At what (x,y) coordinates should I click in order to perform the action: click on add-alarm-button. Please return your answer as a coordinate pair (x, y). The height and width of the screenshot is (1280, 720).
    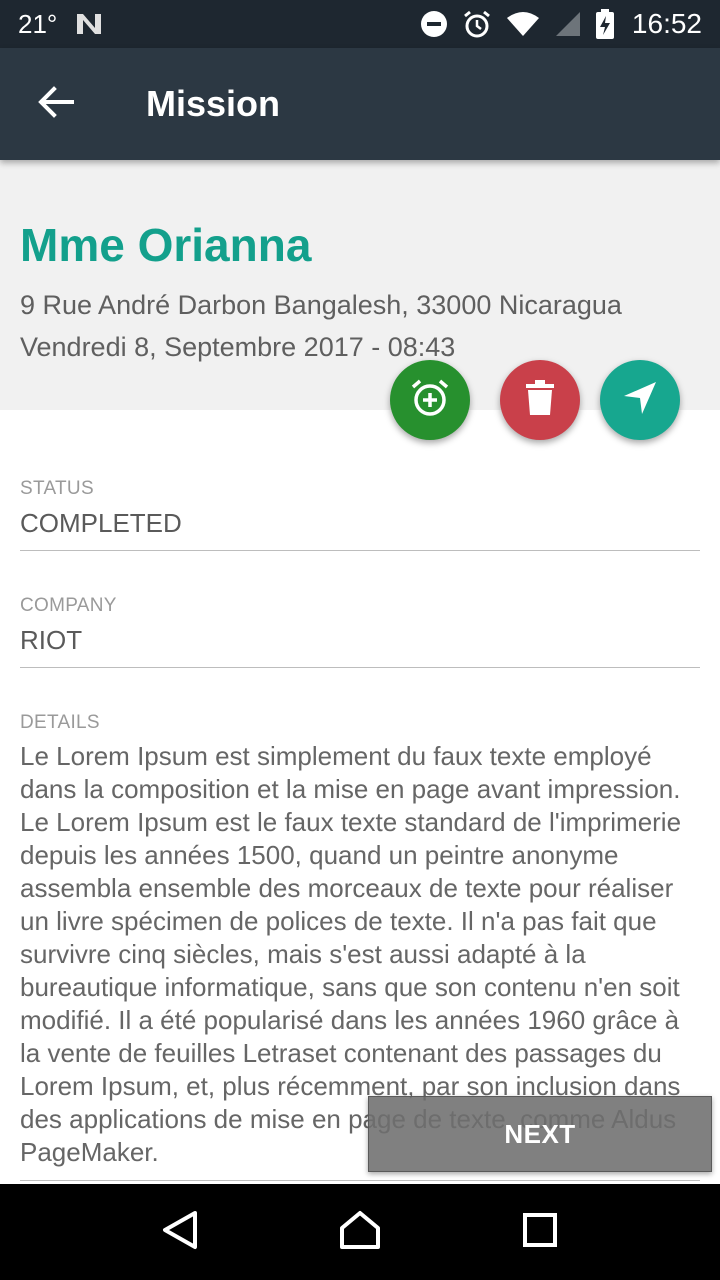
    Looking at the image, I should click on (430, 400).